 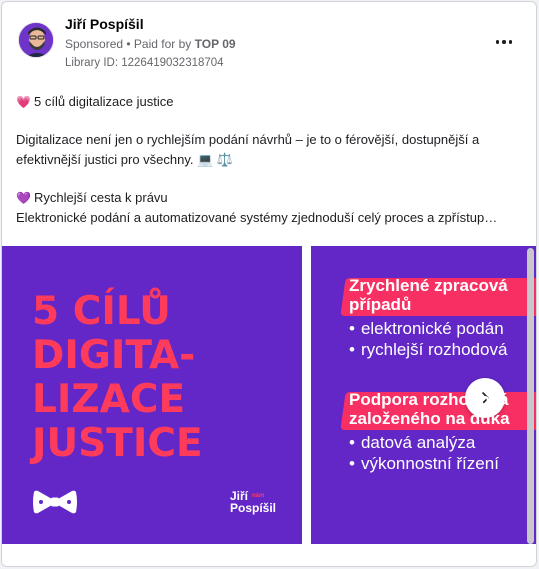 I want to click on slide2-list-2: datová analýza výkonnostní řízení, so click(x=429, y=453).